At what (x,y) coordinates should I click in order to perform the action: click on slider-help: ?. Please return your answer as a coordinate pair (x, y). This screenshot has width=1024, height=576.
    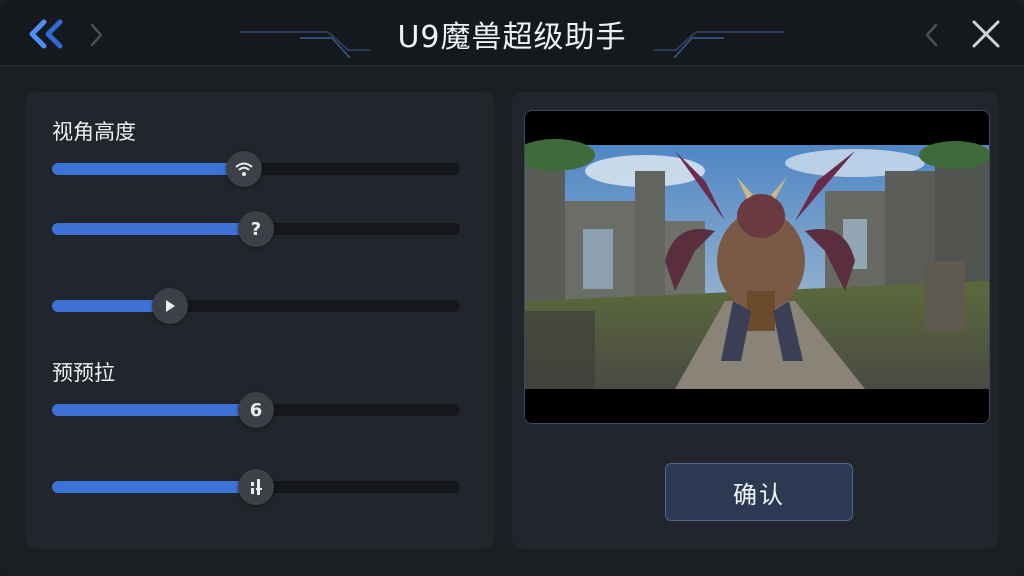
    Looking at the image, I should click on (256, 229).